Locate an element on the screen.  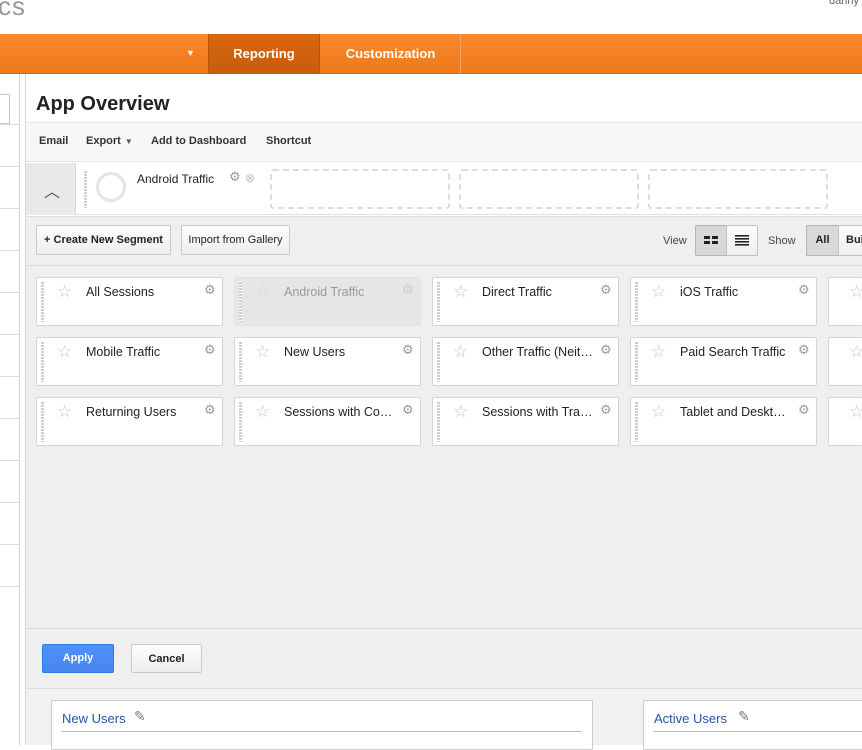
segment-name: Direct Traffic is located at coordinates (517, 292).